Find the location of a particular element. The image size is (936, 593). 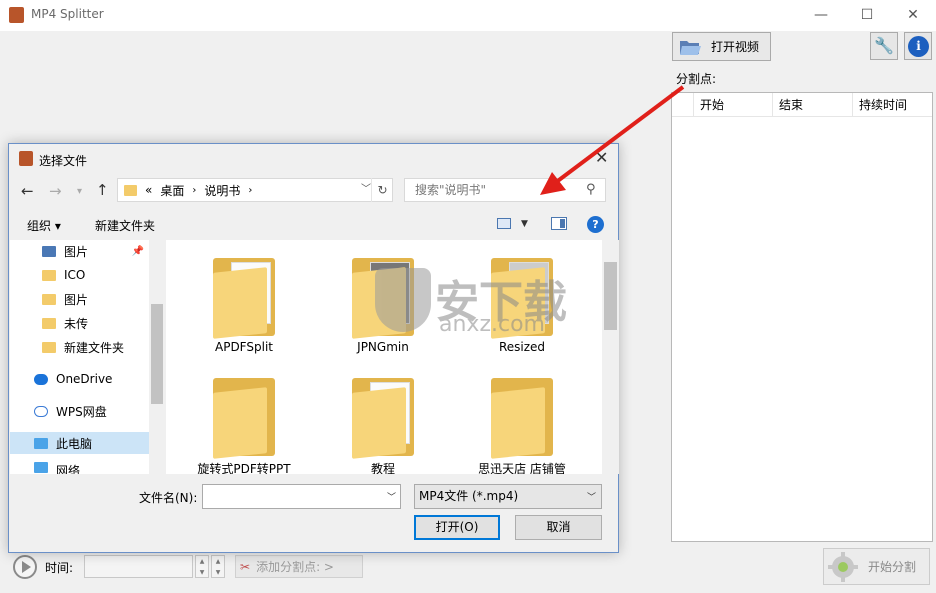

time-spinner-b: ▲ ▼ is located at coordinates (218, 566).